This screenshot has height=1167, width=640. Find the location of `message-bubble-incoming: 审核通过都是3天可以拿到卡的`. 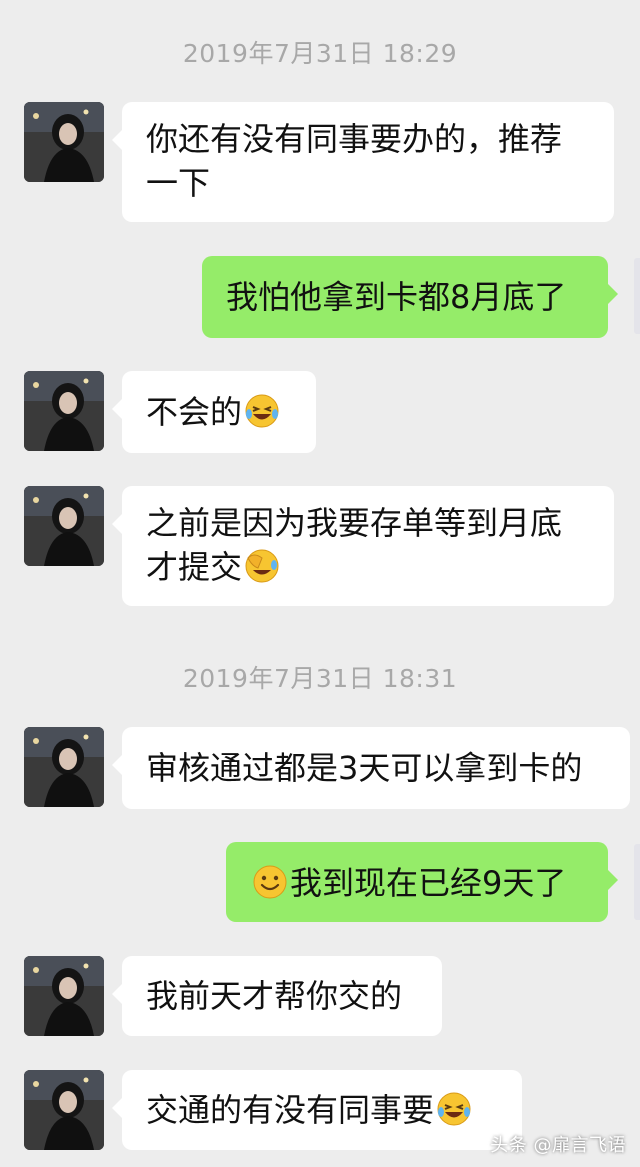

message-bubble-incoming: 审核通过都是3天可以拿到卡的 is located at coordinates (371, 768).